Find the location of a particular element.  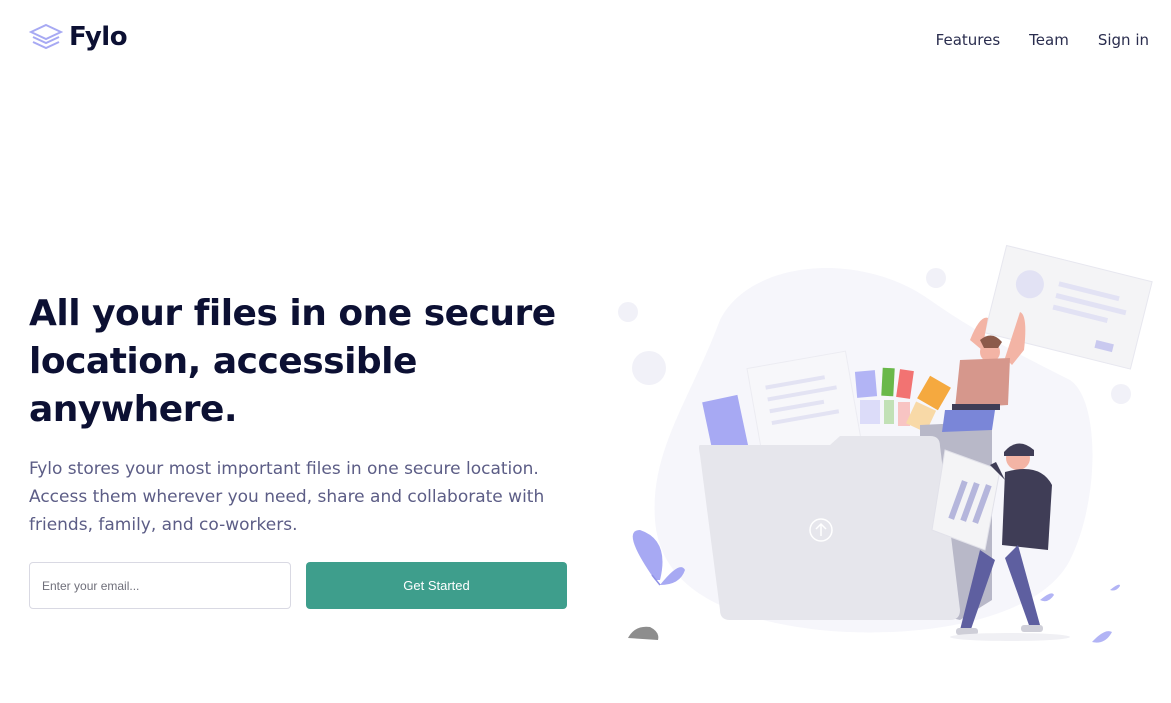

ground-shadow is located at coordinates (1010, 637).